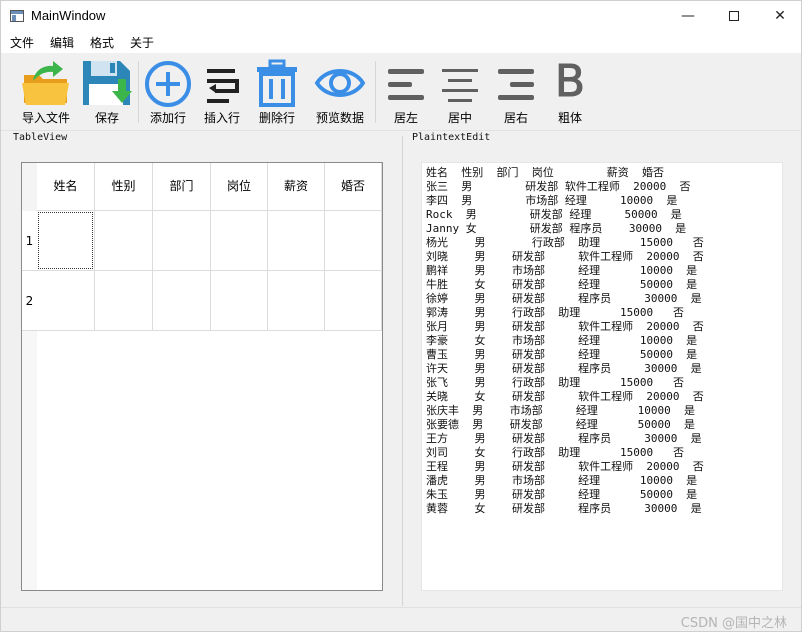  I want to click on row-header-1: 1, so click(29, 241).